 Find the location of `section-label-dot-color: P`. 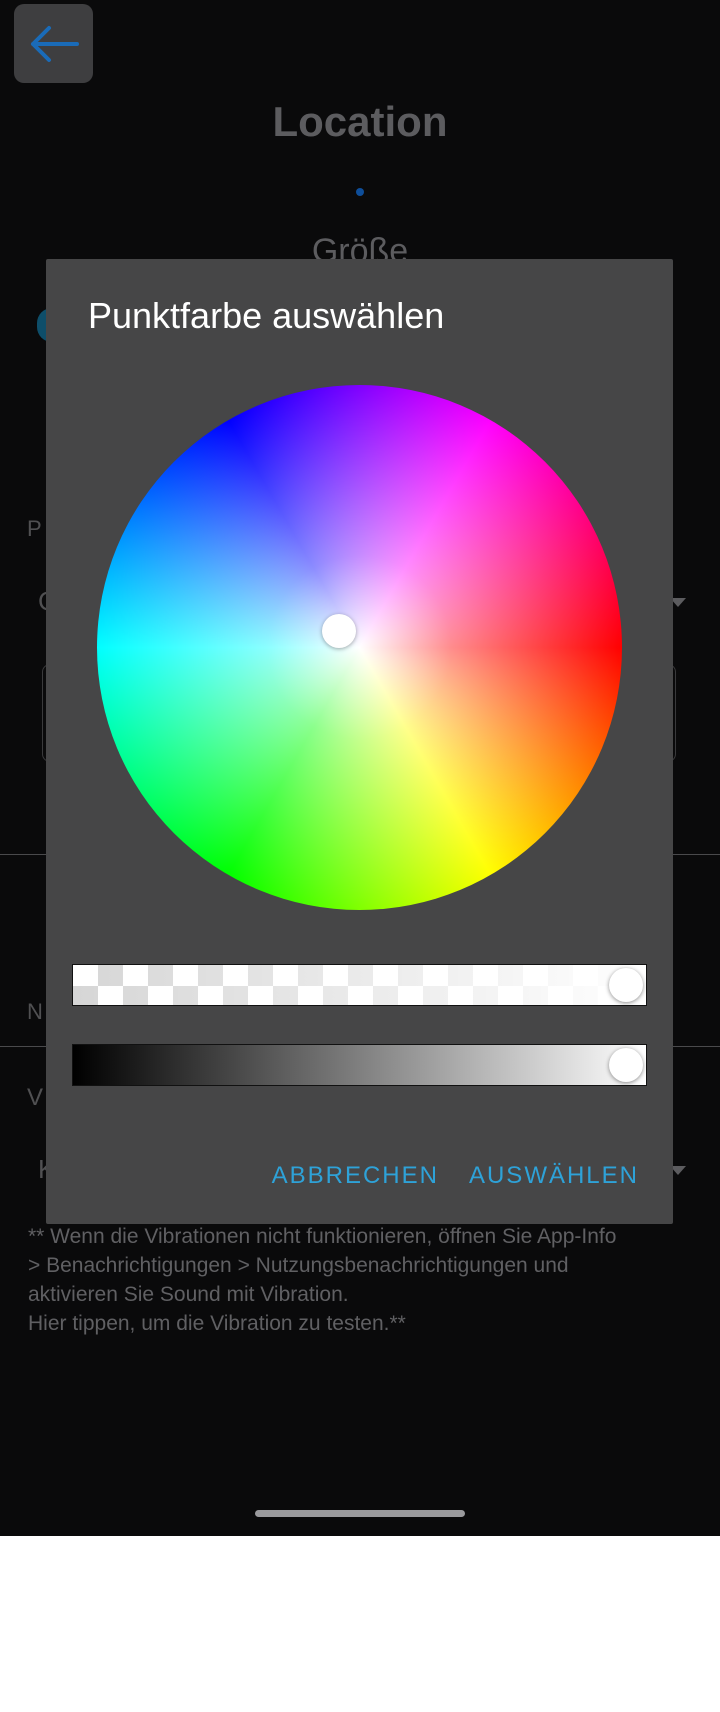

section-label-dot-color: P is located at coordinates (34, 528).